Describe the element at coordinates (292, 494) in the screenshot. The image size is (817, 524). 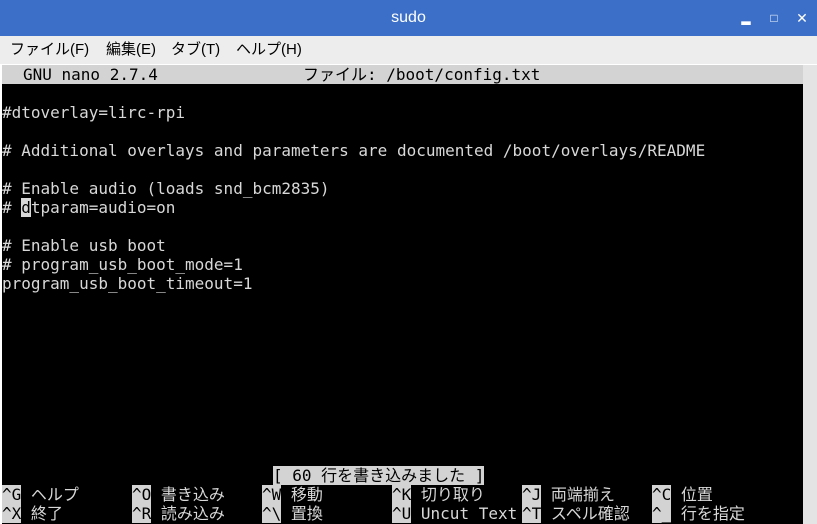
I see `shortcut-where-is: ^W 移動` at that location.